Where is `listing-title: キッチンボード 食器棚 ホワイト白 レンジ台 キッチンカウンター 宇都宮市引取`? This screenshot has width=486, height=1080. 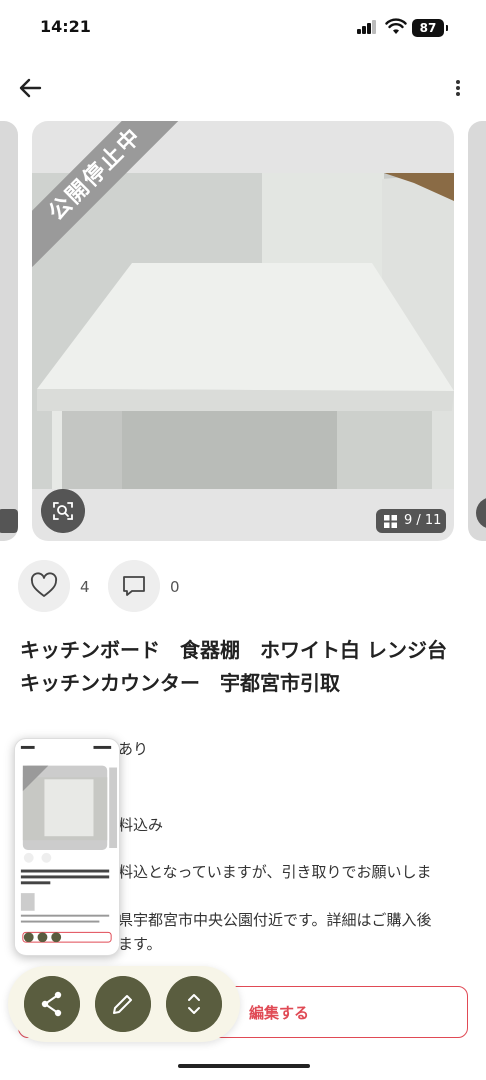
listing-title: キッチンボード 食器棚 ホワイト白 レンジ台 キッチンカウンター 宇都宮市引取 is located at coordinates (233, 666).